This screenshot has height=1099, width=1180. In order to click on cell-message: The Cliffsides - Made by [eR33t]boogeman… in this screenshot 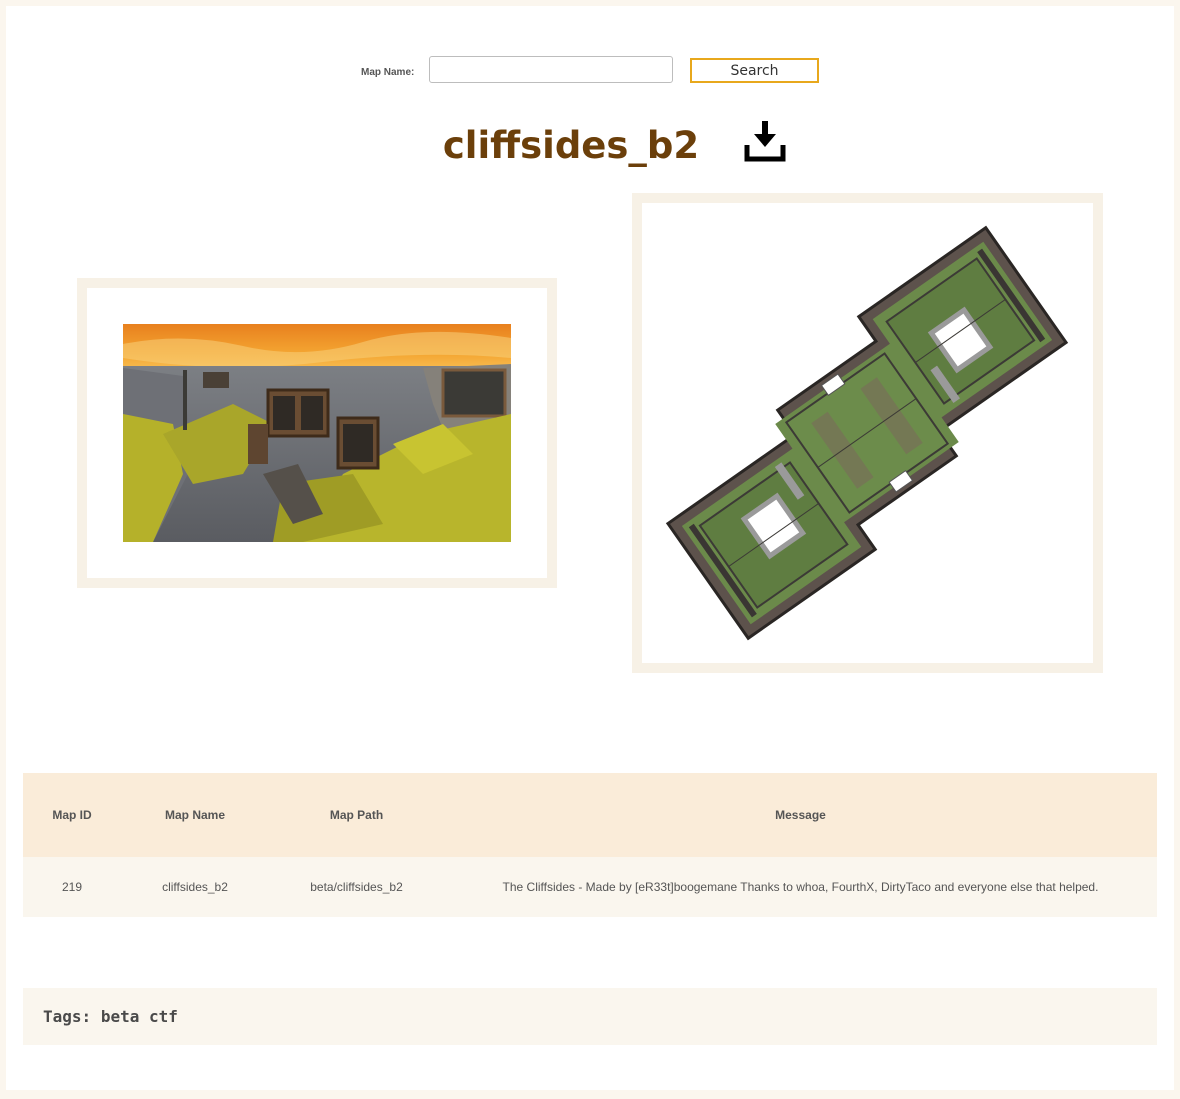, I will do `click(800, 887)`.